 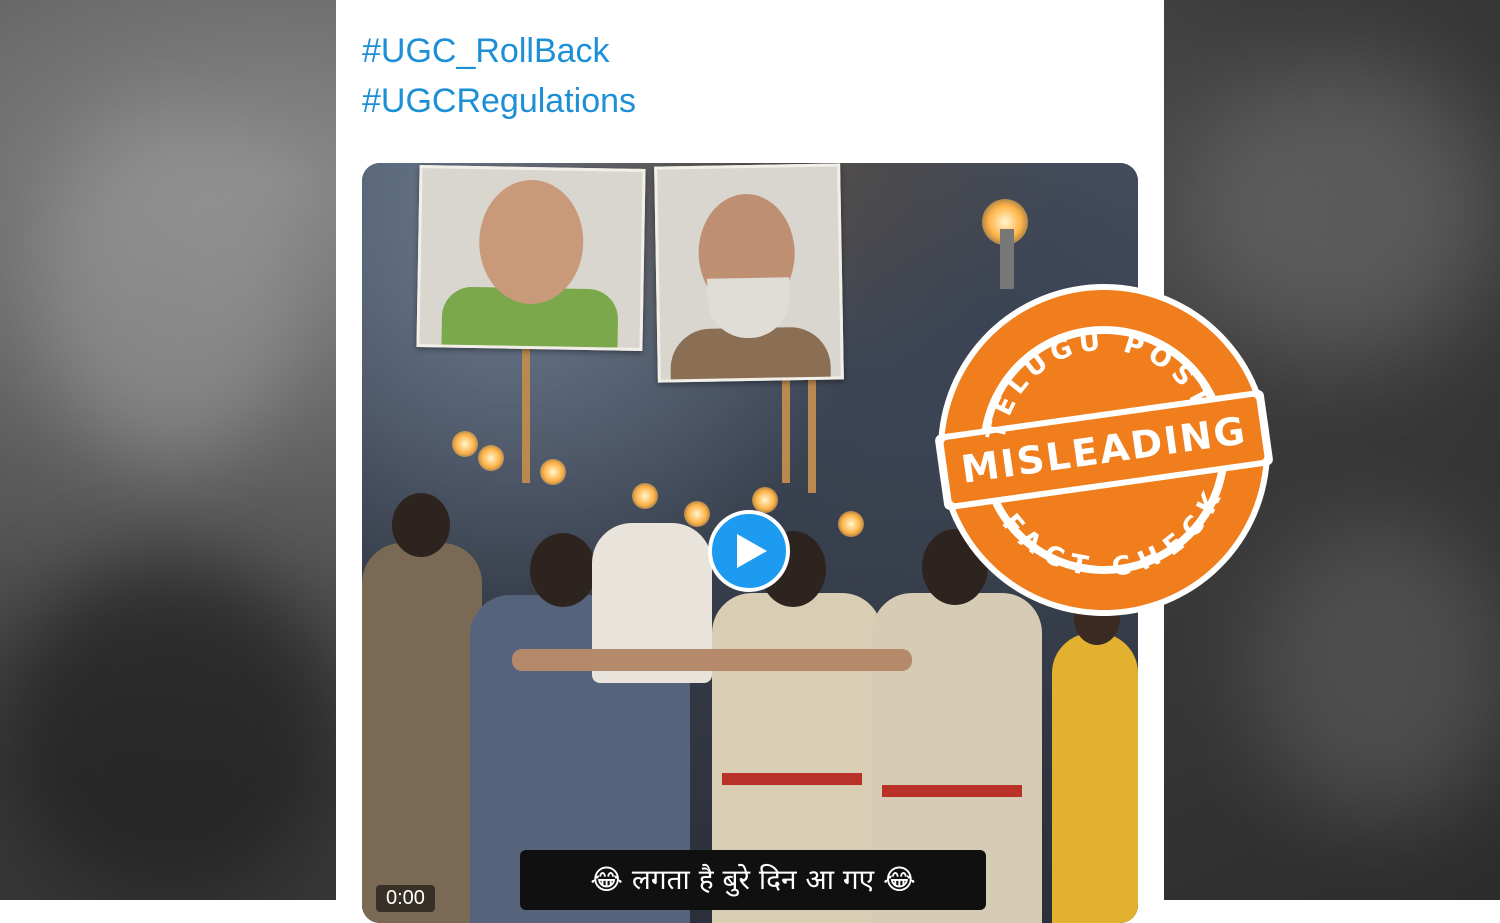 I want to click on video-timestamp: 0:00, so click(x=405, y=898).